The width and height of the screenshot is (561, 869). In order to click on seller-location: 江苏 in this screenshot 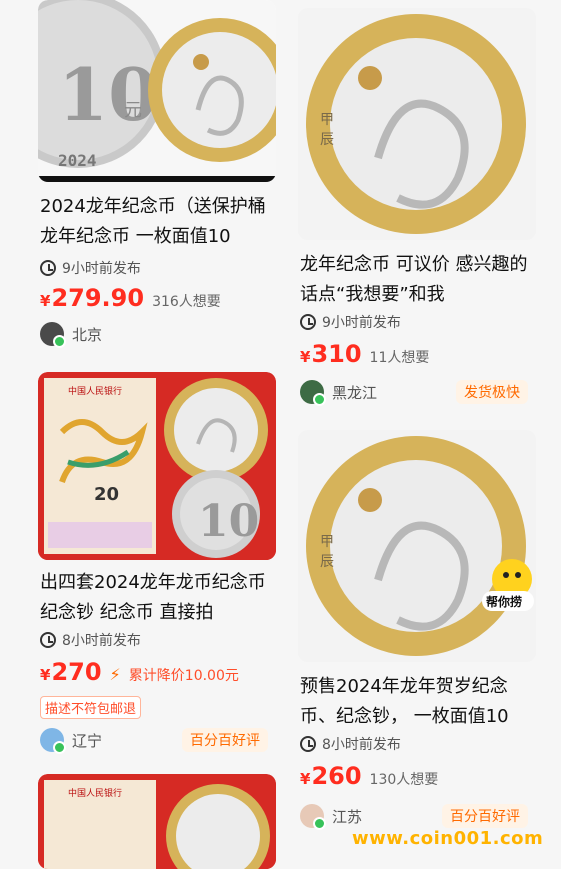, I will do `click(331, 817)`.